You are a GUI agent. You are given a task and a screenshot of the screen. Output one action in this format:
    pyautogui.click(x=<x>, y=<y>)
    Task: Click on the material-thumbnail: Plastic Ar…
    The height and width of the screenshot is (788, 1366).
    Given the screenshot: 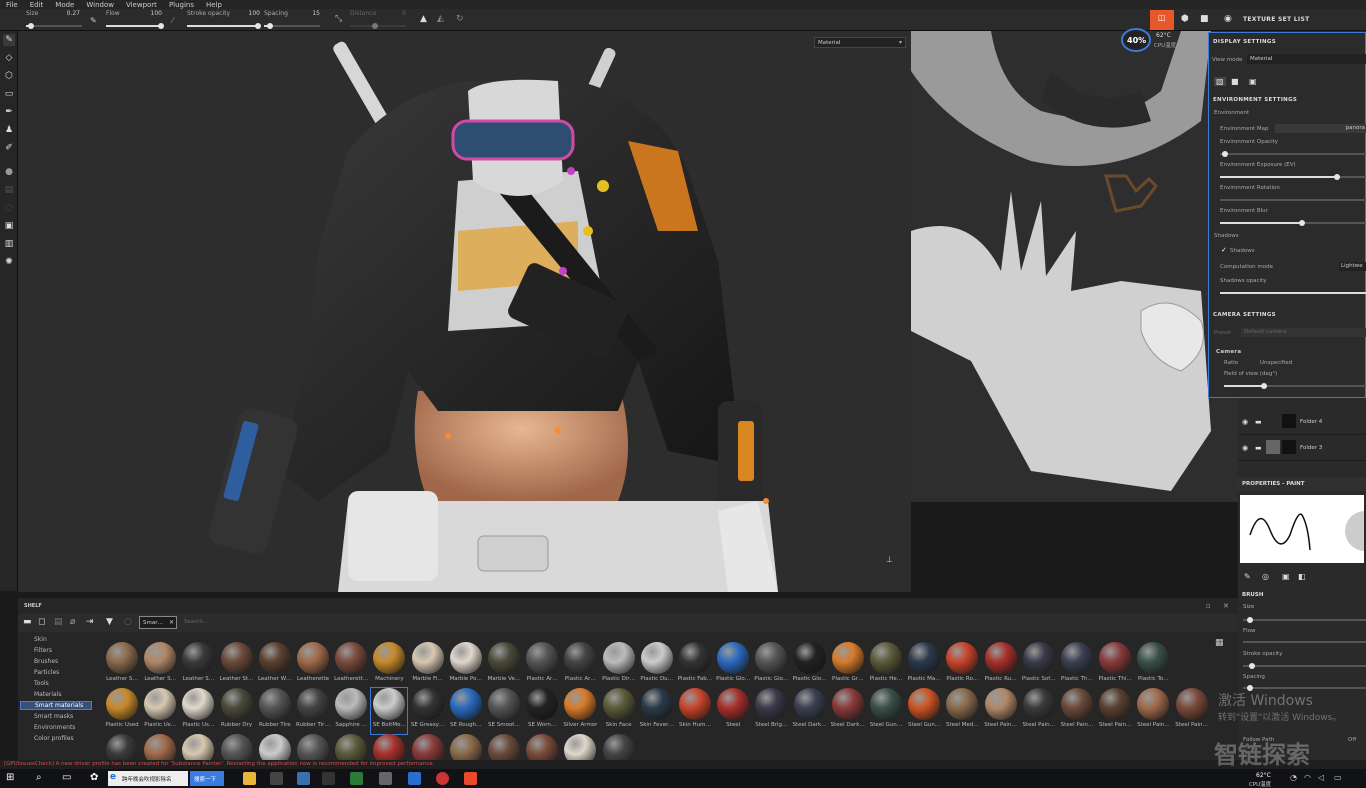 What is the action you would take?
    pyautogui.click(x=542, y=665)
    